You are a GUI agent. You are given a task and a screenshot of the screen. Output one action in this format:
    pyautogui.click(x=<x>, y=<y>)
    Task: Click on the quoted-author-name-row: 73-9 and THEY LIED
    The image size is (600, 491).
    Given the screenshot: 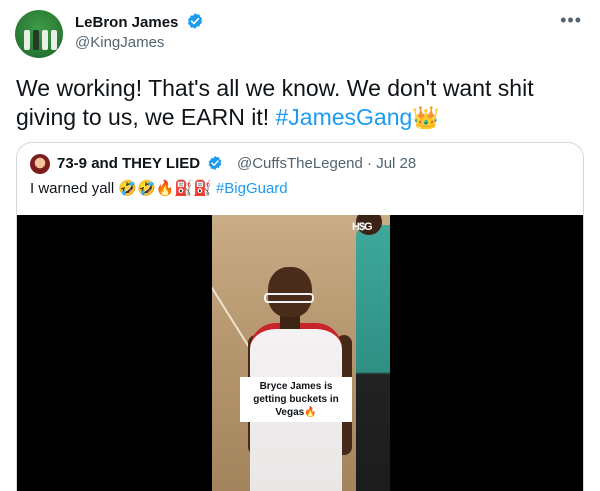 What is the action you would take?
    pyautogui.click(x=140, y=163)
    